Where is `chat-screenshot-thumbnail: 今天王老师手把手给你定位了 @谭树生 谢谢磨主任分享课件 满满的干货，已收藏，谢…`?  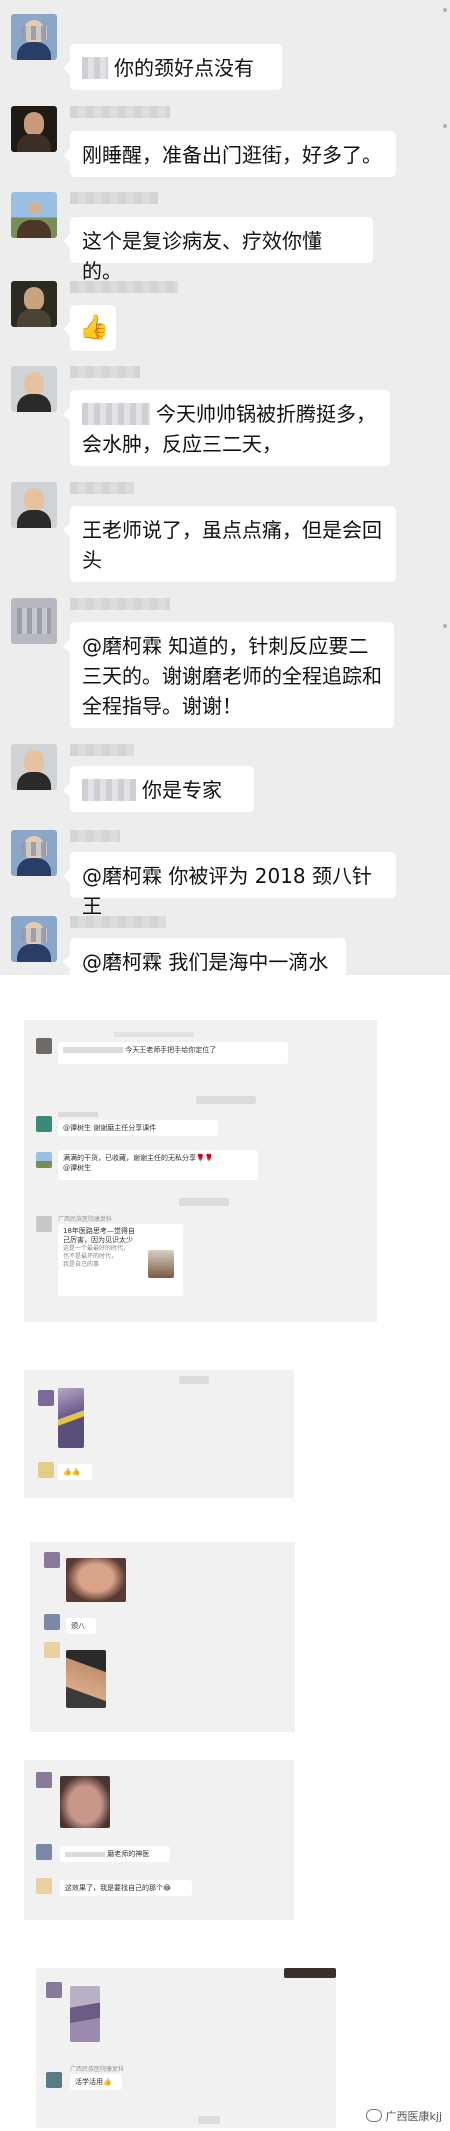 chat-screenshot-thumbnail: 今天王老师手把手给你定位了 @谭树生 谢谢磨主任分享课件 满满的干货，已收藏，谢… is located at coordinates (200, 1171).